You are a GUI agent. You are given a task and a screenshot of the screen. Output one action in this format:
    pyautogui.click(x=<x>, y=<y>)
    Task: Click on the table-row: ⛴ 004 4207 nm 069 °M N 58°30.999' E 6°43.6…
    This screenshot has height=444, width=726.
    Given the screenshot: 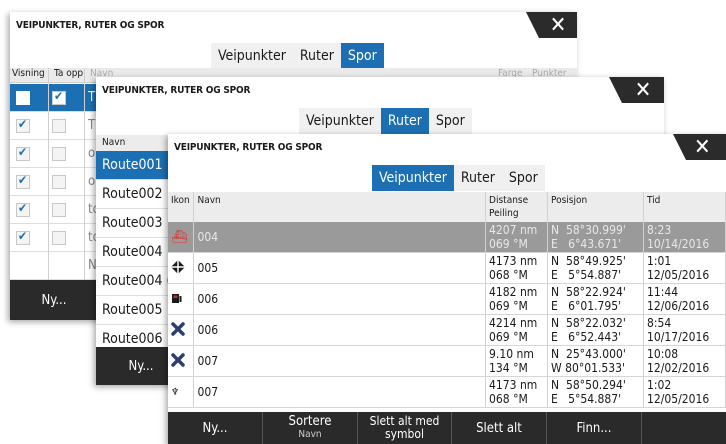 What is the action you would take?
    pyautogui.click(x=447, y=237)
    